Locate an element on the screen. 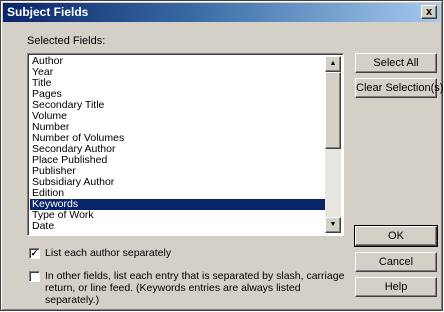 Image resolution: width=444 pixels, height=312 pixels. title-bar: Subject Fields x is located at coordinates (221, 12).